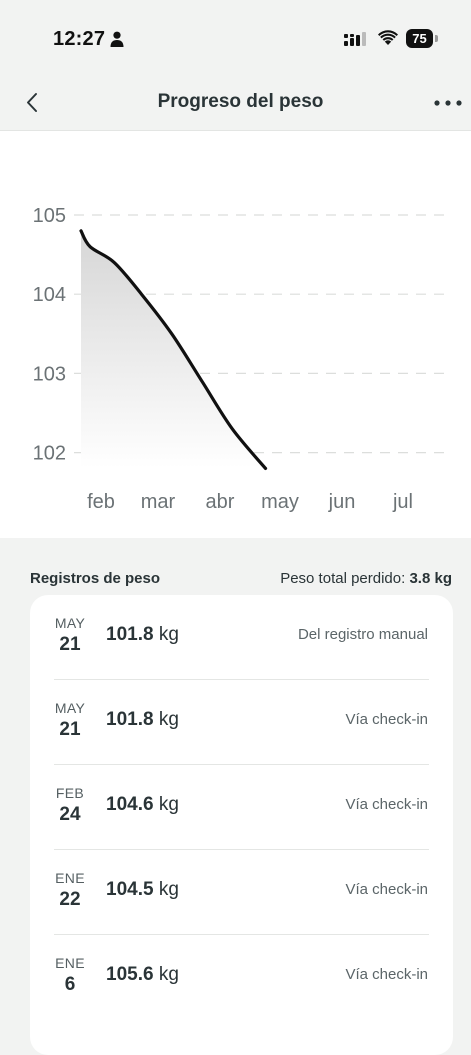  Describe the element at coordinates (241, 722) in the screenshot. I see `record-row: MAY 21 101.8 kg Vía check-in` at that location.